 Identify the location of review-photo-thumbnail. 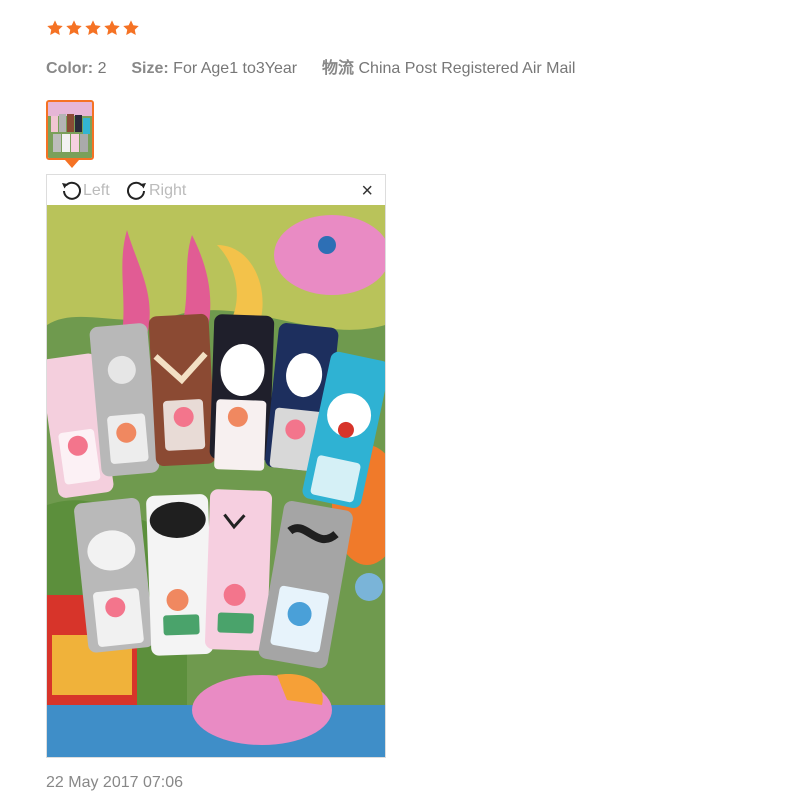
(70, 130).